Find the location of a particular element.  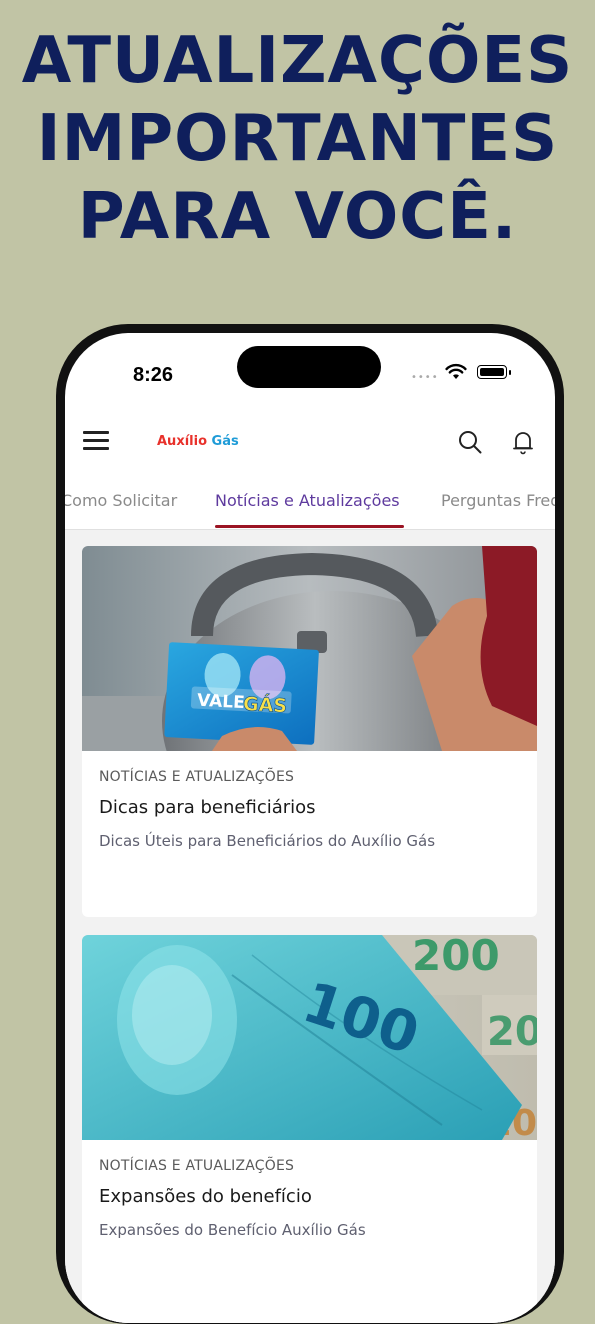

menu-icon is located at coordinates (96, 441).